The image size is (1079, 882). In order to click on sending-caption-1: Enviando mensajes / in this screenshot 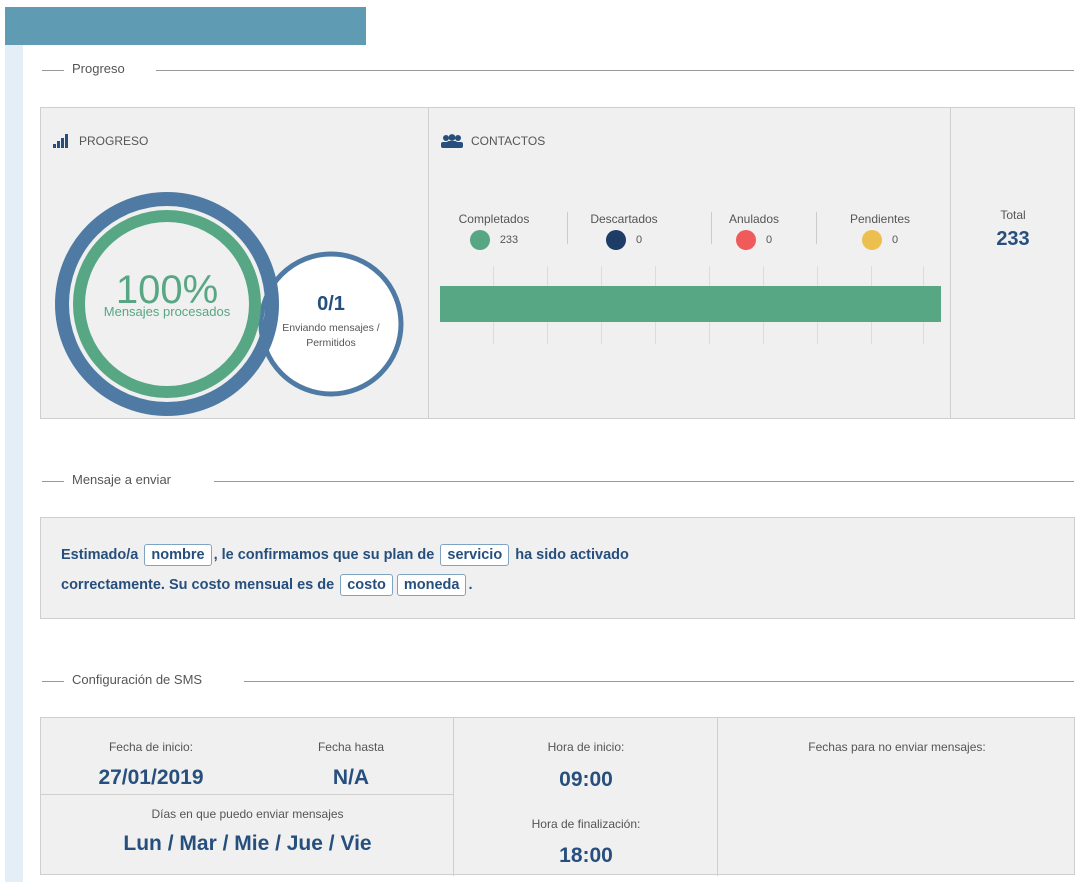, I will do `click(331, 328)`.